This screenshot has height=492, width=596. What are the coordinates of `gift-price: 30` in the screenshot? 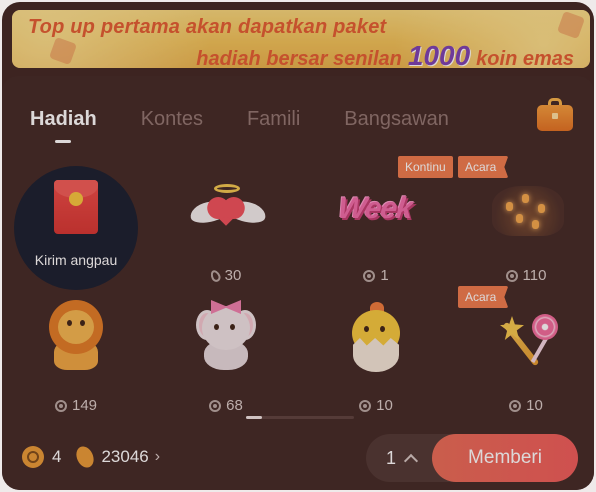 It's located at (226, 275).